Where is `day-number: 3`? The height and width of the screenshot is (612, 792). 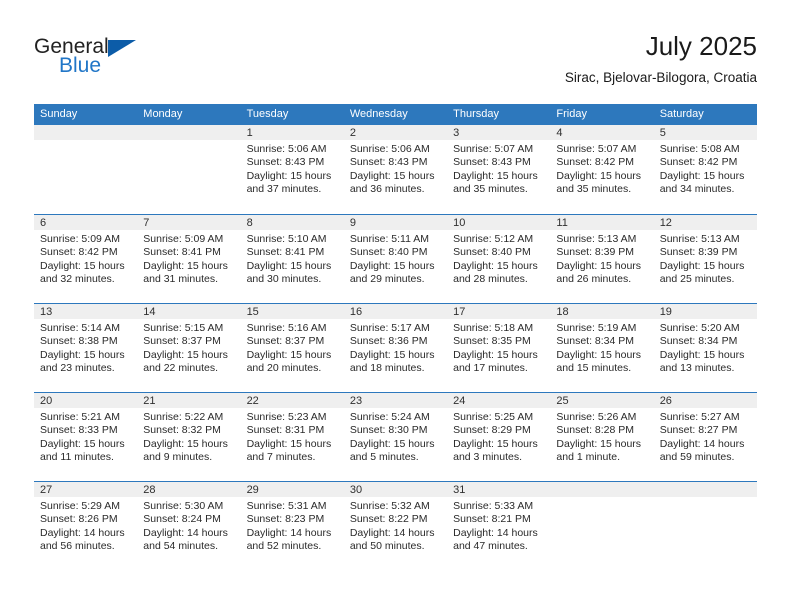 day-number: 3 is located at coordinates (499, 132).